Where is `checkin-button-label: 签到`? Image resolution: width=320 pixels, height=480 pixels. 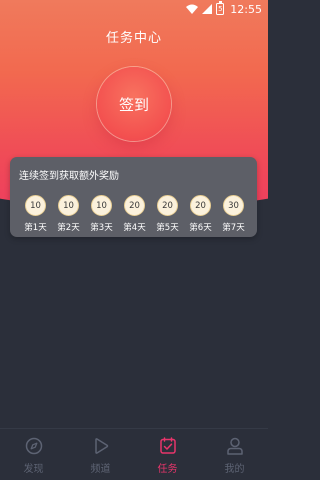
checkin-button-label: 签到 is located at coordinates (133, 104).